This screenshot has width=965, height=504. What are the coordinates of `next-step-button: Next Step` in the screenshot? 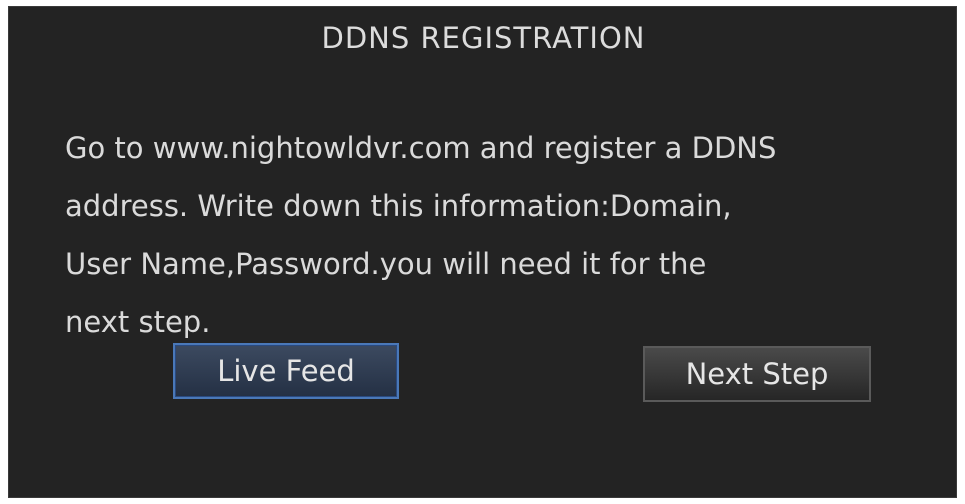 It's located at (757, 374).